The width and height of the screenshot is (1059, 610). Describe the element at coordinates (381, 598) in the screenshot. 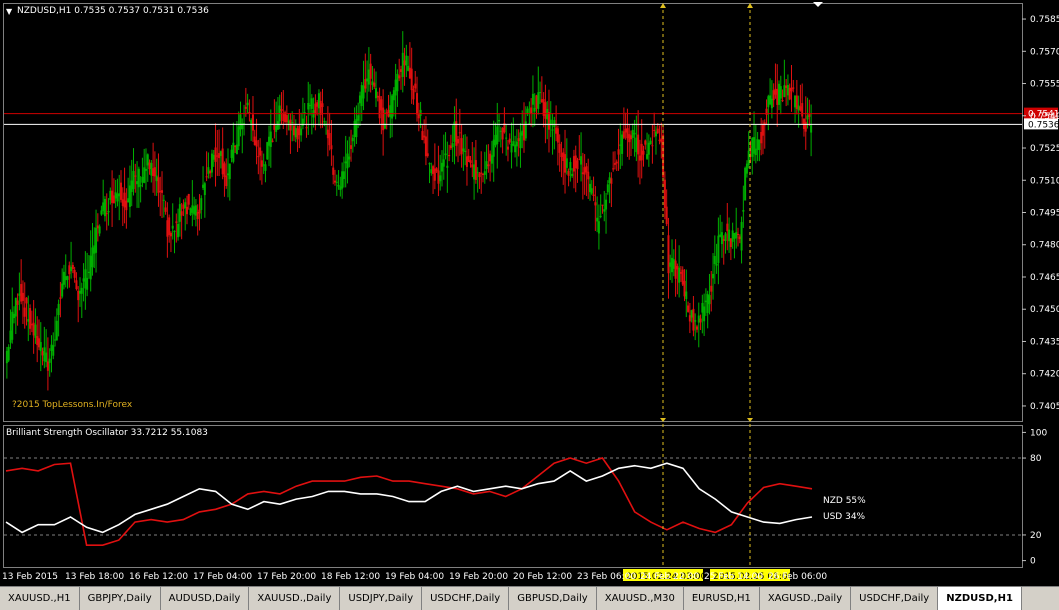

I see `chart-tab: USDJPY,Daily` at that location.